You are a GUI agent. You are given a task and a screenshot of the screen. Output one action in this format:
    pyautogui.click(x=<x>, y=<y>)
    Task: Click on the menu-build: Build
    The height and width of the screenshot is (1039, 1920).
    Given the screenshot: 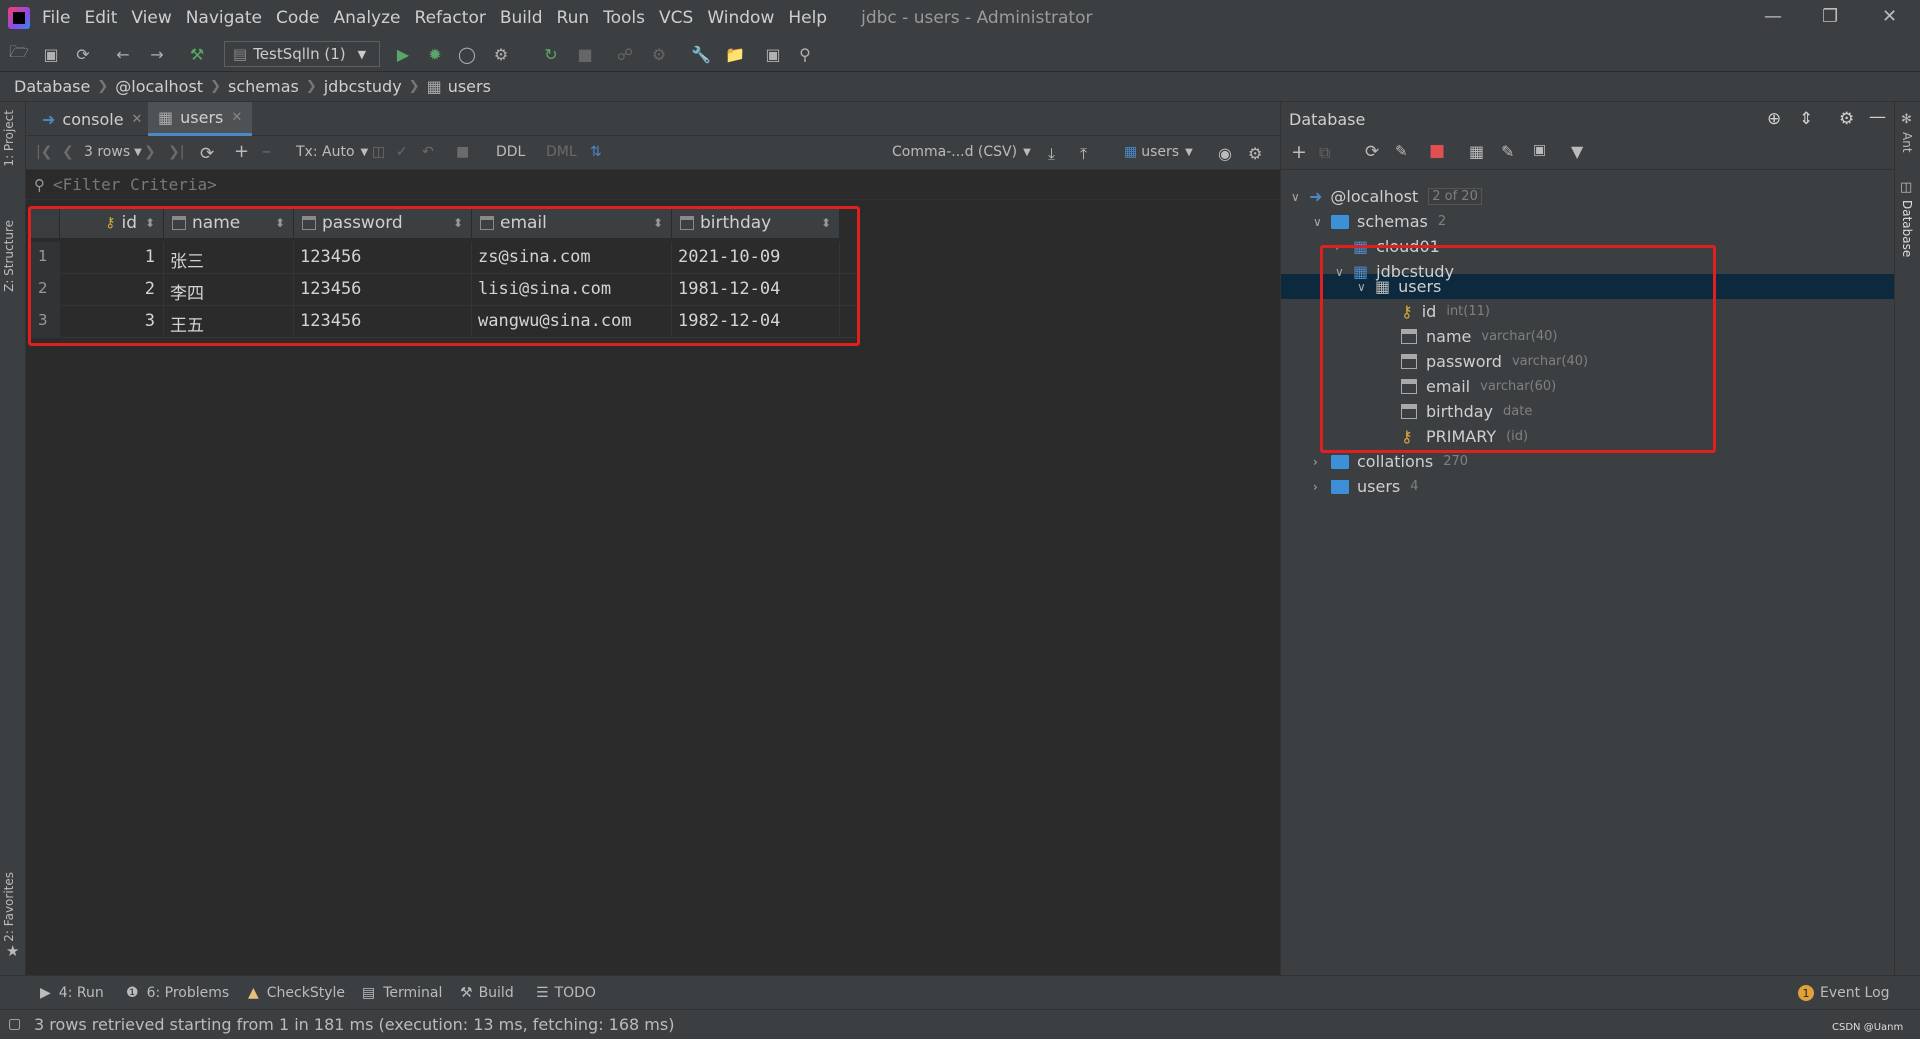 What is the action you would take?
    pyautogui.click(x=521, y=18)
    